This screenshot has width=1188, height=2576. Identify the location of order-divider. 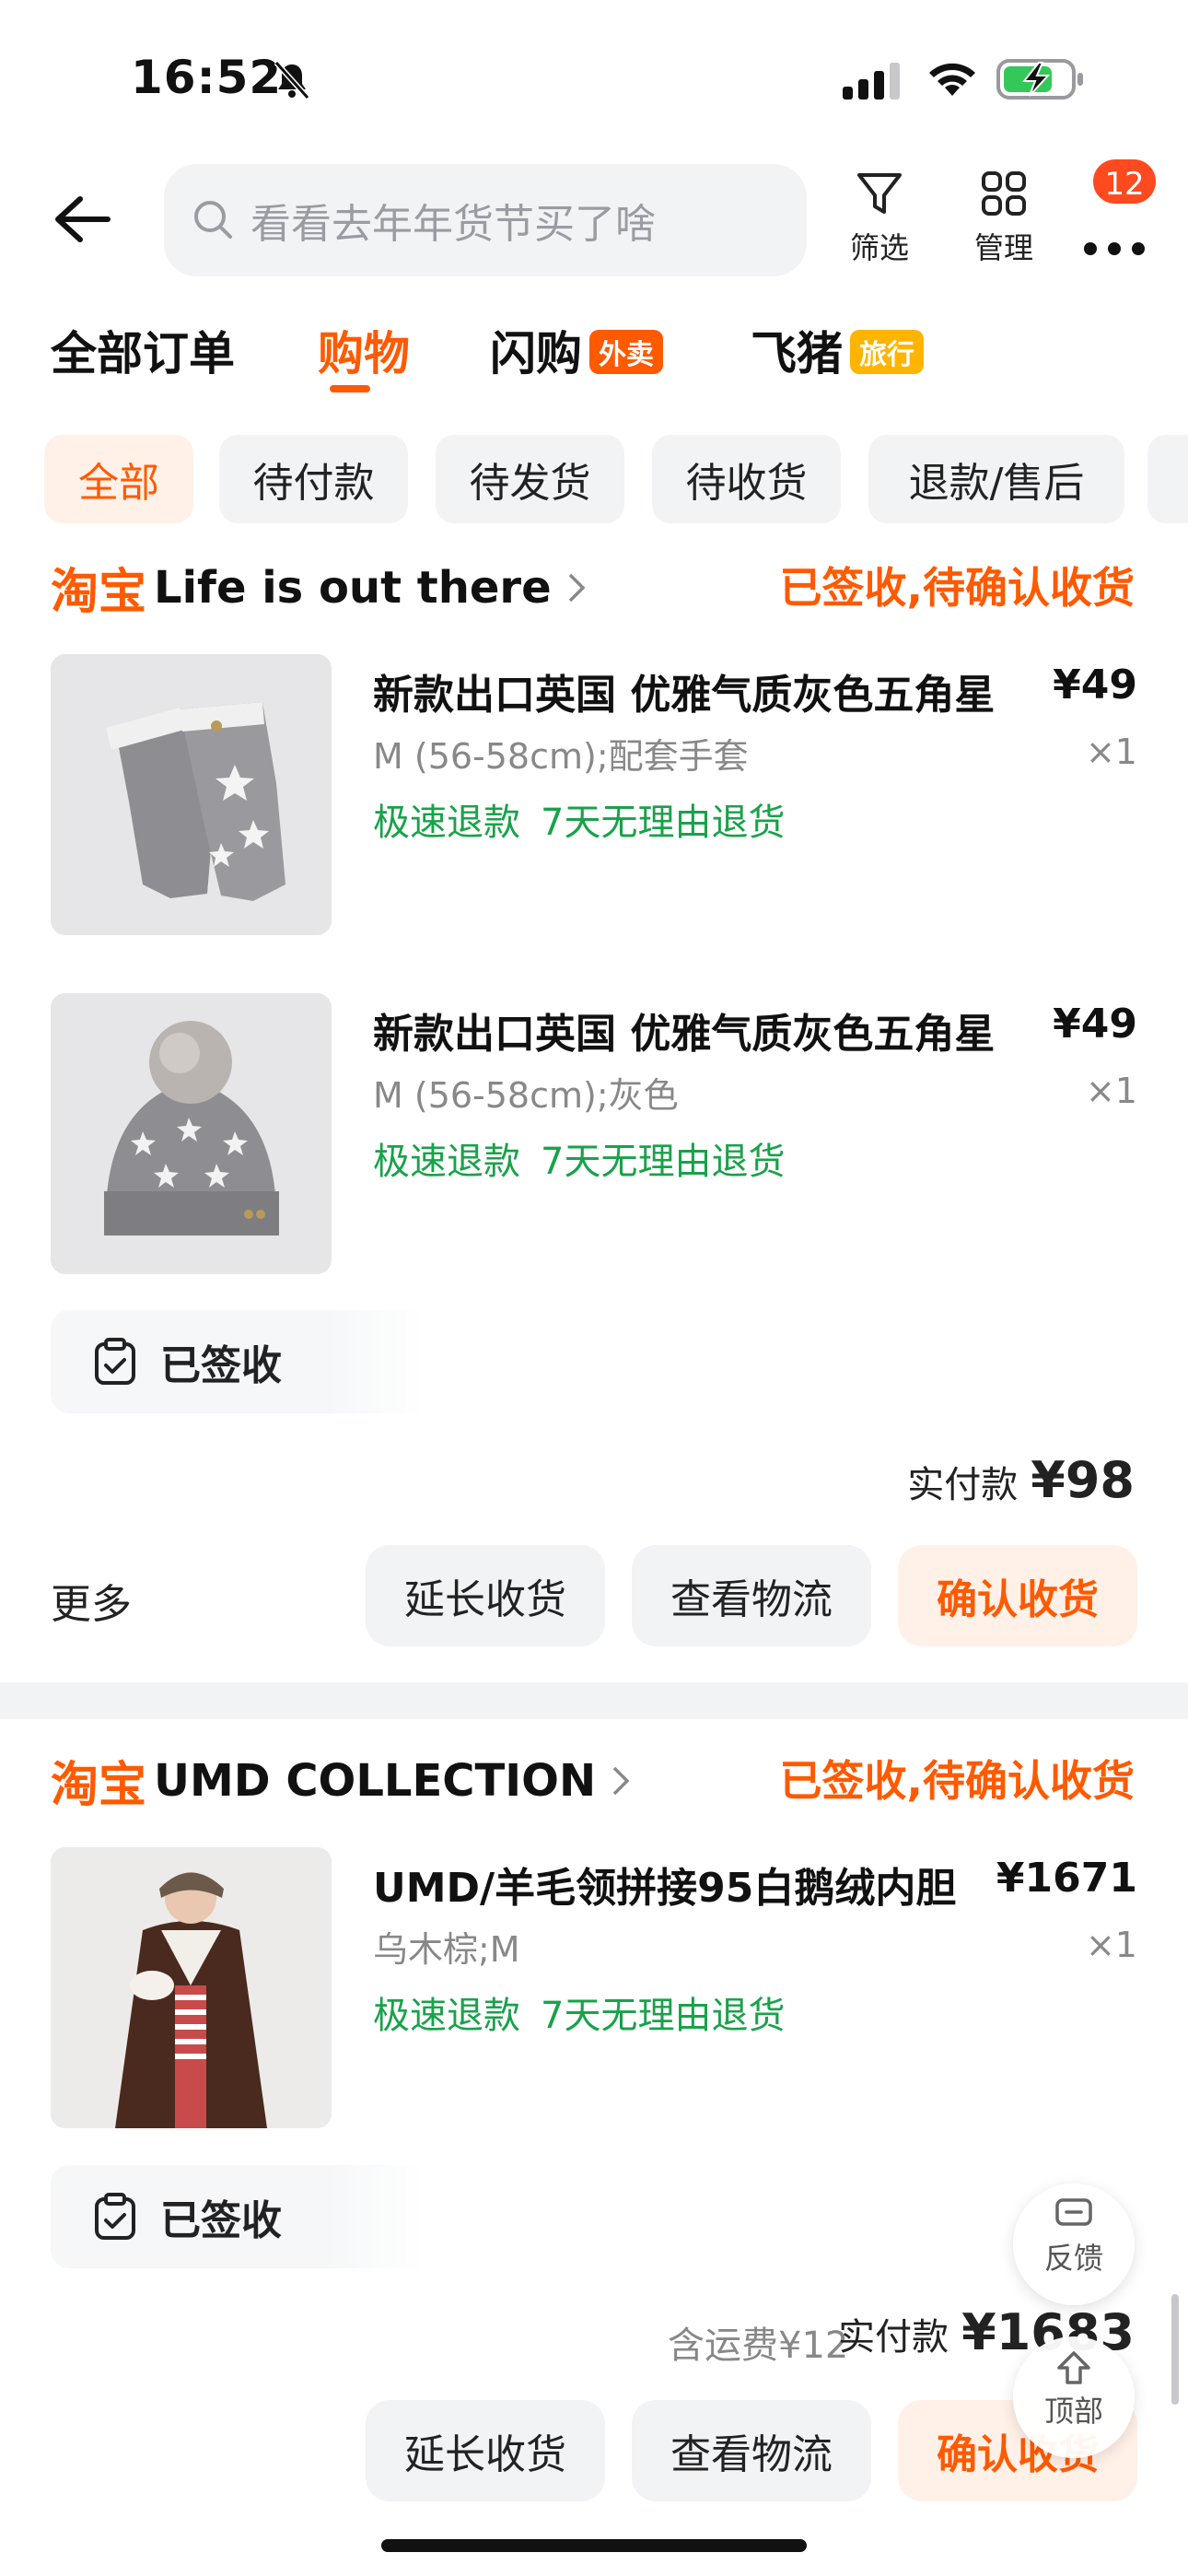
(594, 1700).